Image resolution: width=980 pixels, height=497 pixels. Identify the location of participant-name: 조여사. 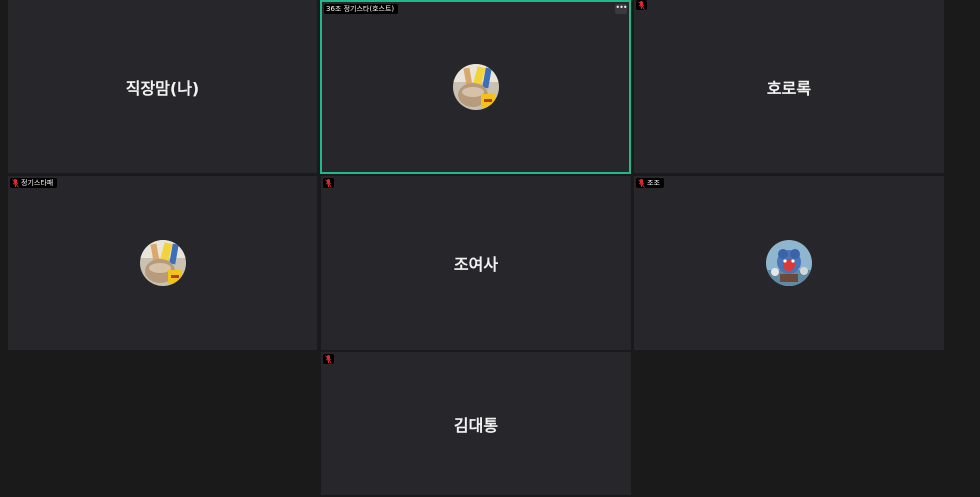
(476, 264).